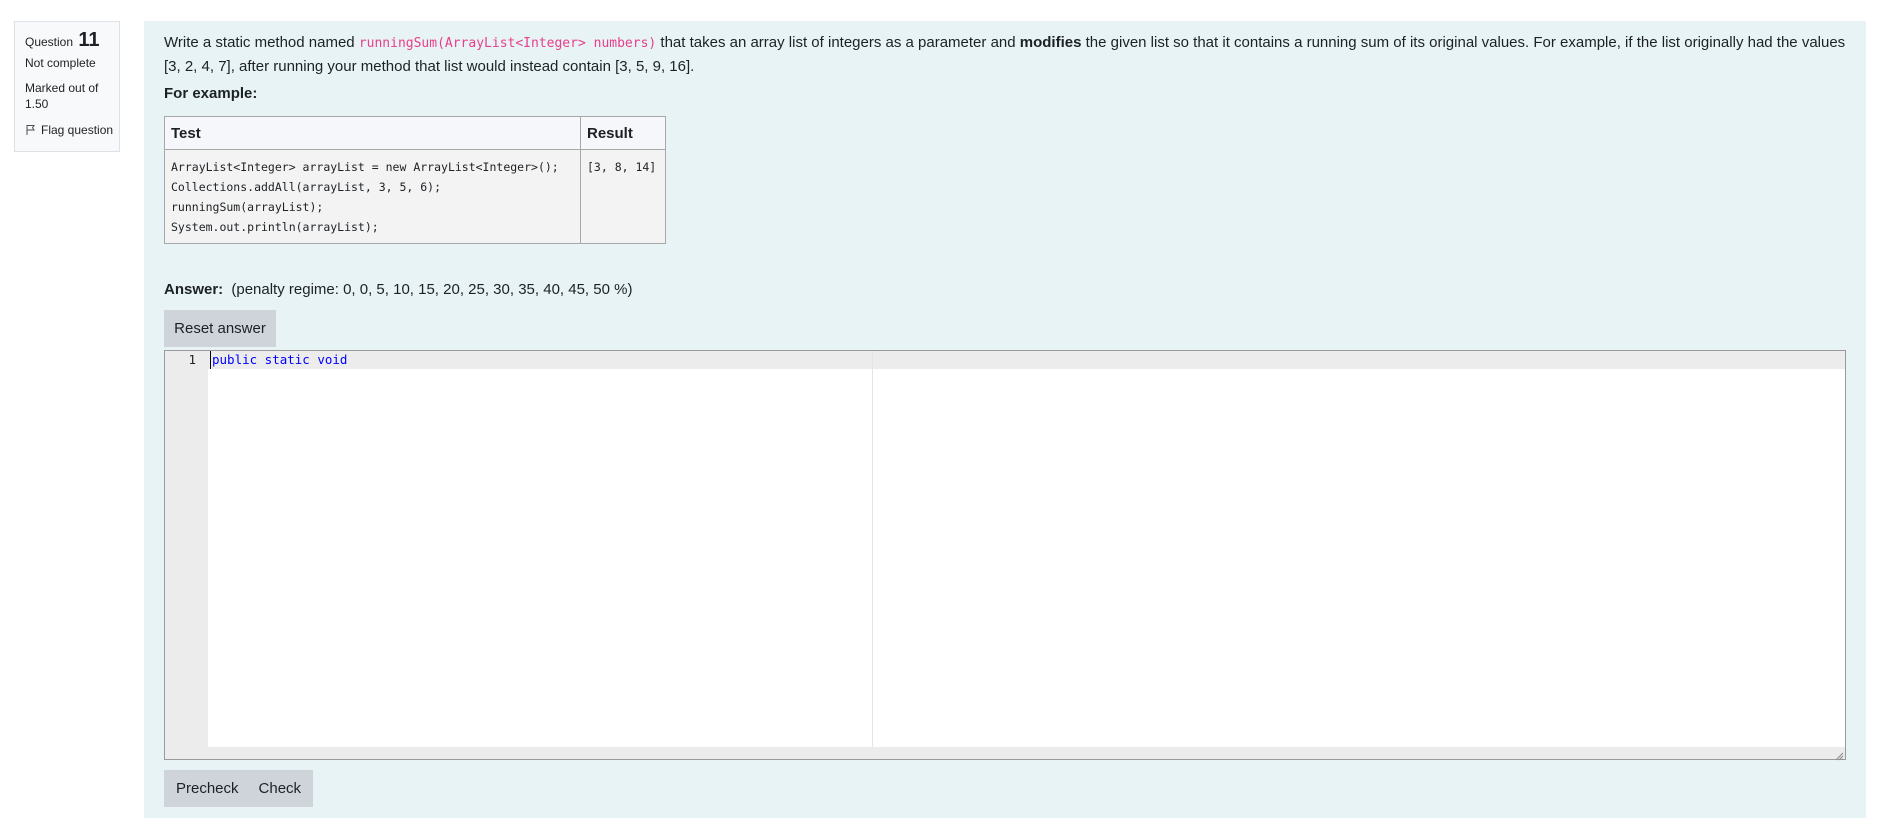 The width and height of the screenshot is (1888, 839). I want to click on question-number: Question 11, so click(72, 40).